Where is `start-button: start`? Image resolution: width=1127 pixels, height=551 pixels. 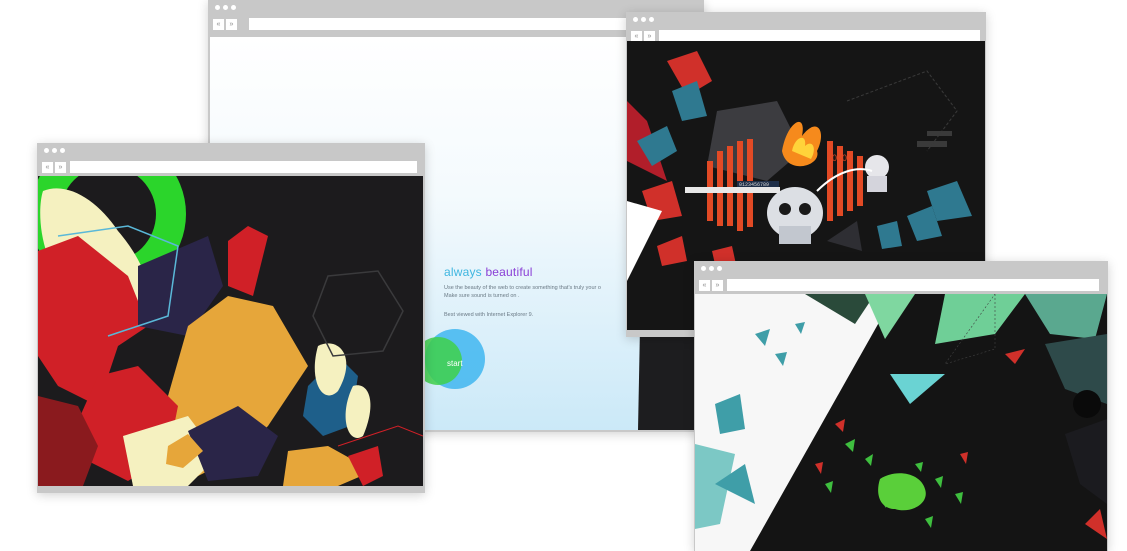 start-button: start is located at coordinates (455, 363).